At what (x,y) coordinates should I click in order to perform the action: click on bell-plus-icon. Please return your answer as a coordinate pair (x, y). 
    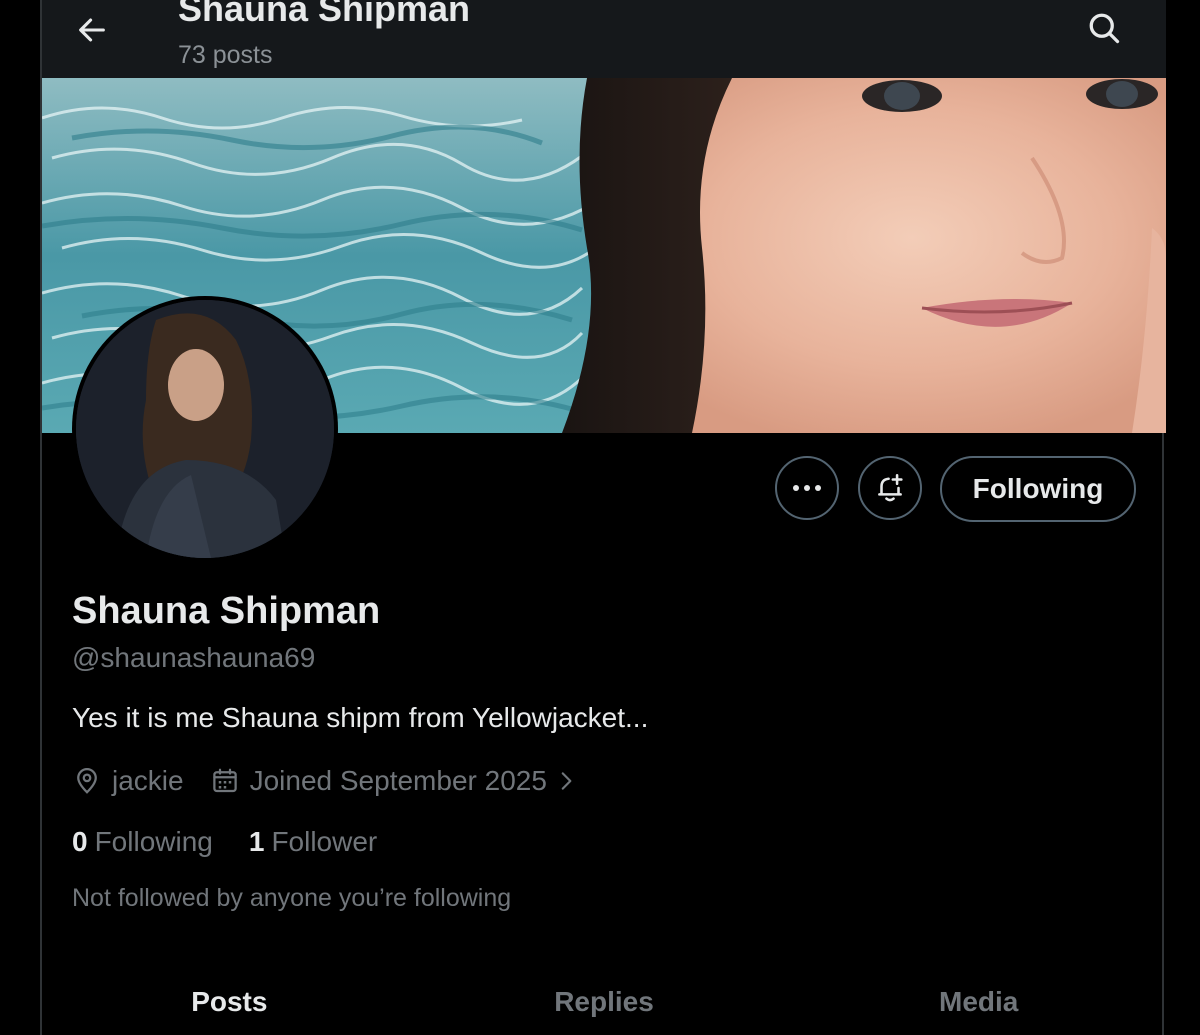
    Looking at the image, I should click on (890, 487).